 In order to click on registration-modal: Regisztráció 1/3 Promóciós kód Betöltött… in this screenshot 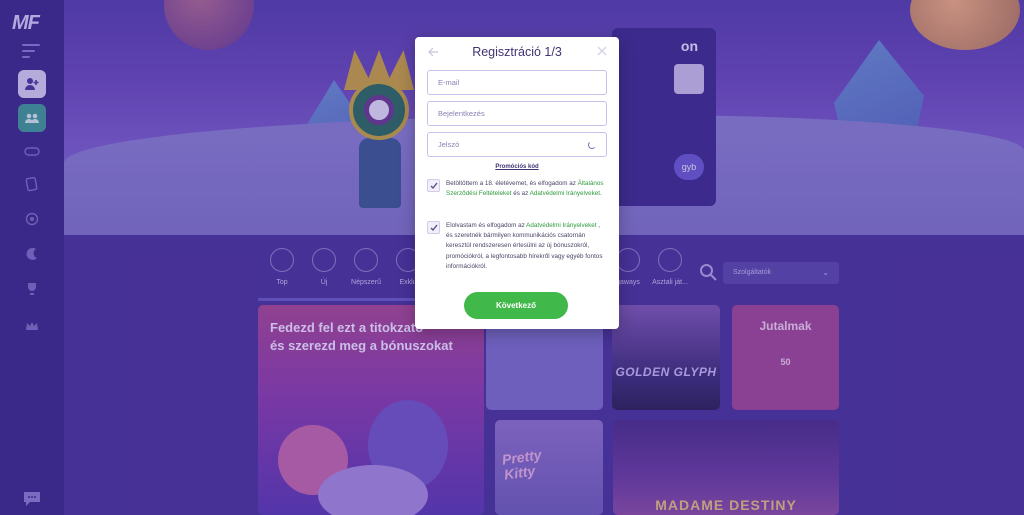, I will do `click(517, 183)`.